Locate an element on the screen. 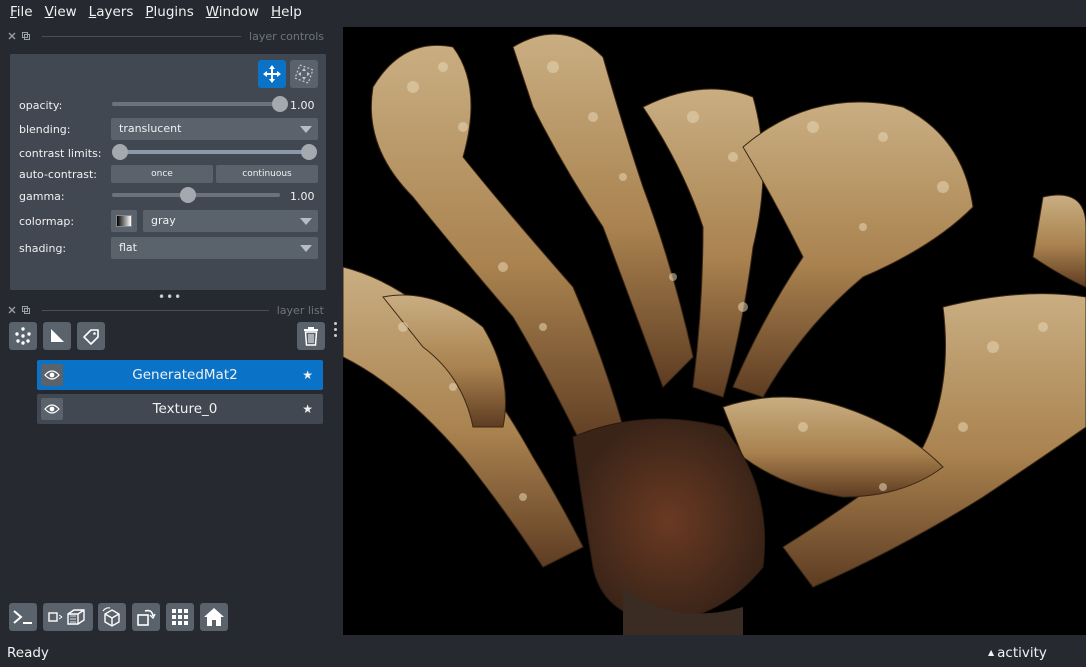  new-labels-layer-button is located at coordinates (91, 336).